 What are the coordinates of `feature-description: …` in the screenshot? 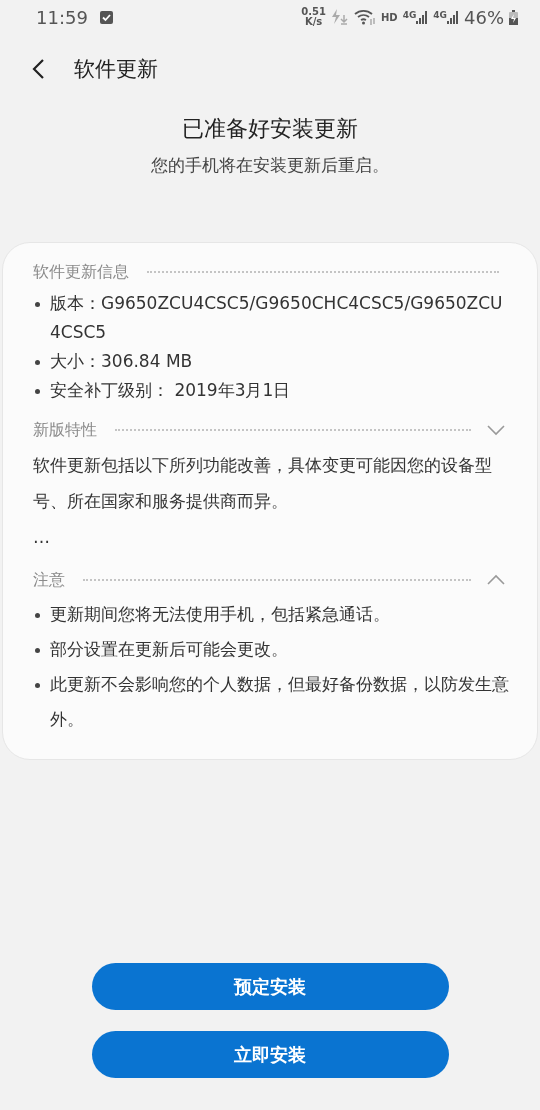 It's located at (42, 537).